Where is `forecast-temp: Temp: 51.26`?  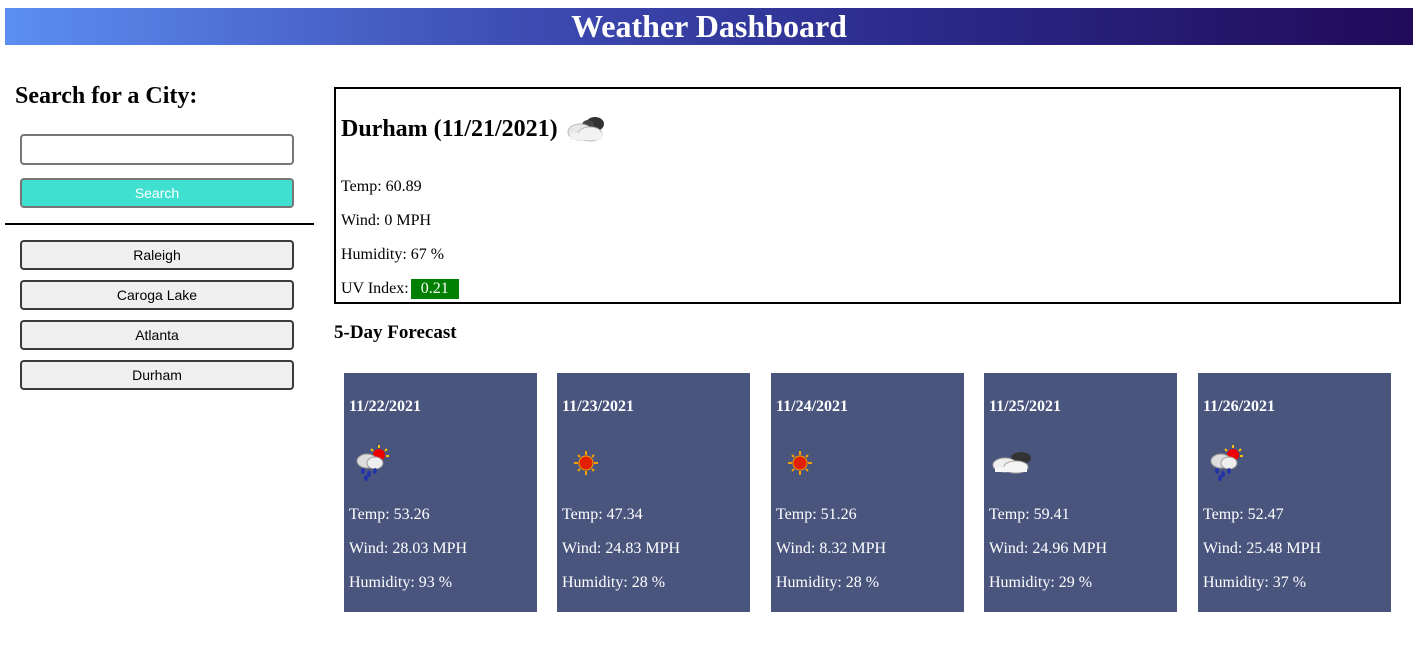 forecast-temp: Temp: 51.26 is located at coordinates (816, 514).